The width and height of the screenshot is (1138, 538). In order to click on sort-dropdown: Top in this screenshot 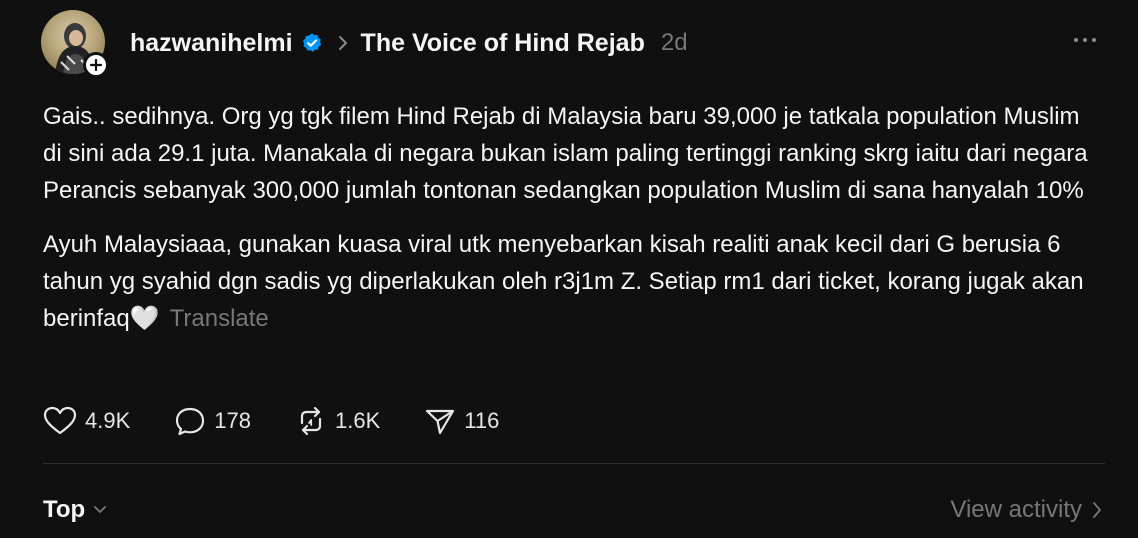, I will do `click(75, 510)`.